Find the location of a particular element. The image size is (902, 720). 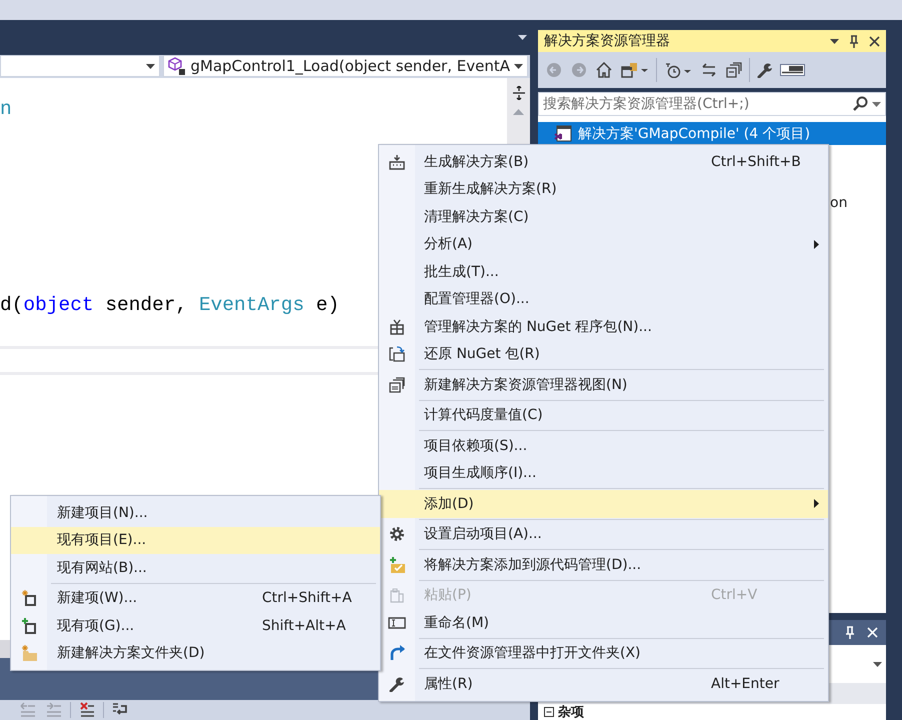

menu-item: 现有项(G)... Shift+Alt+A is located at coordinates (195, 626).